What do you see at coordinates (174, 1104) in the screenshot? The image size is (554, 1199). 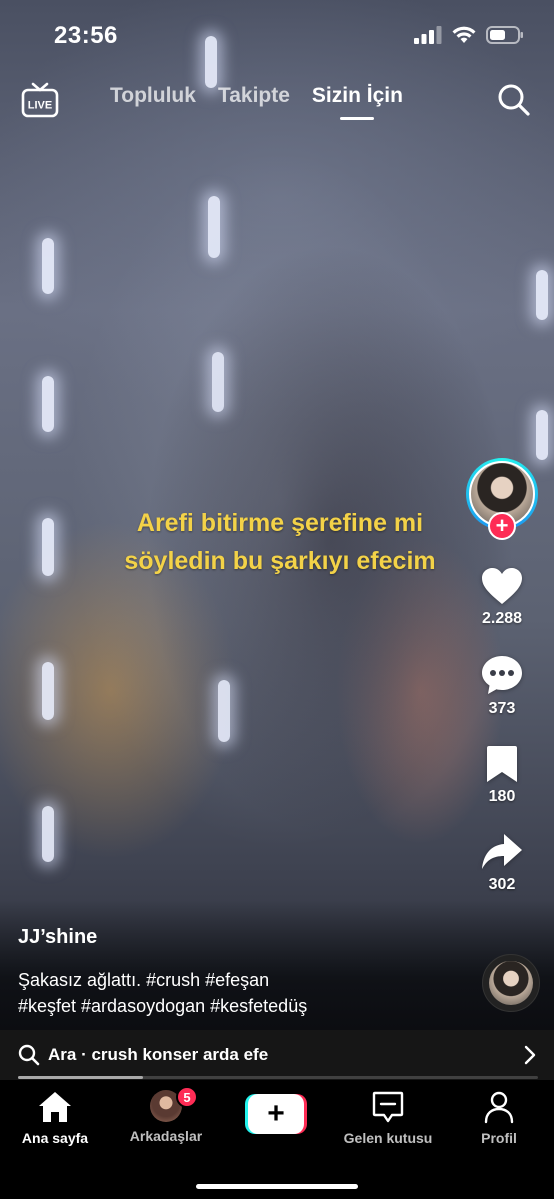 I see `friends-avatar: 5` at bounding box center [174, 1104].